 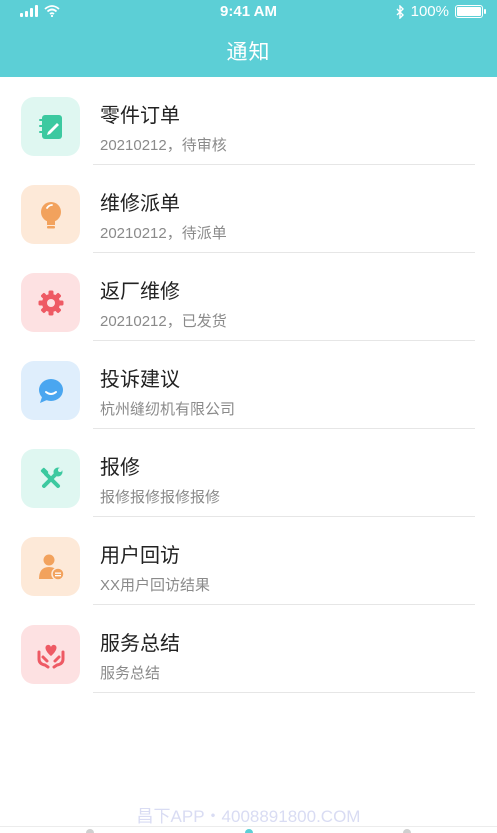 What do you see at coordinates (140, 116) in the screenshot?
I see `item-title: 零件订单` at bounding box center [140, 116].